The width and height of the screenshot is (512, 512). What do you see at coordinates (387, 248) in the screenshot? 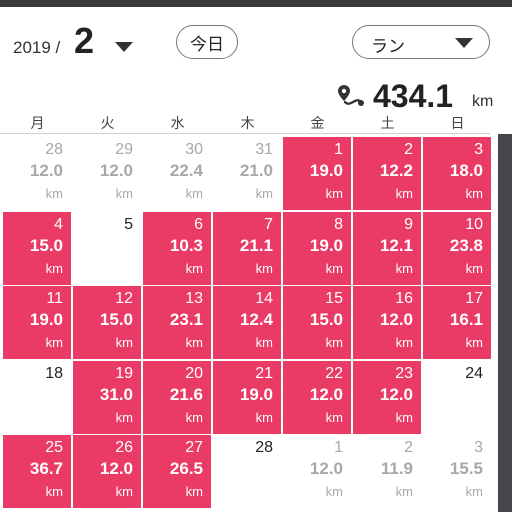
I see `day-cell: 9 12.1 km` at bounding box center [387, 248].